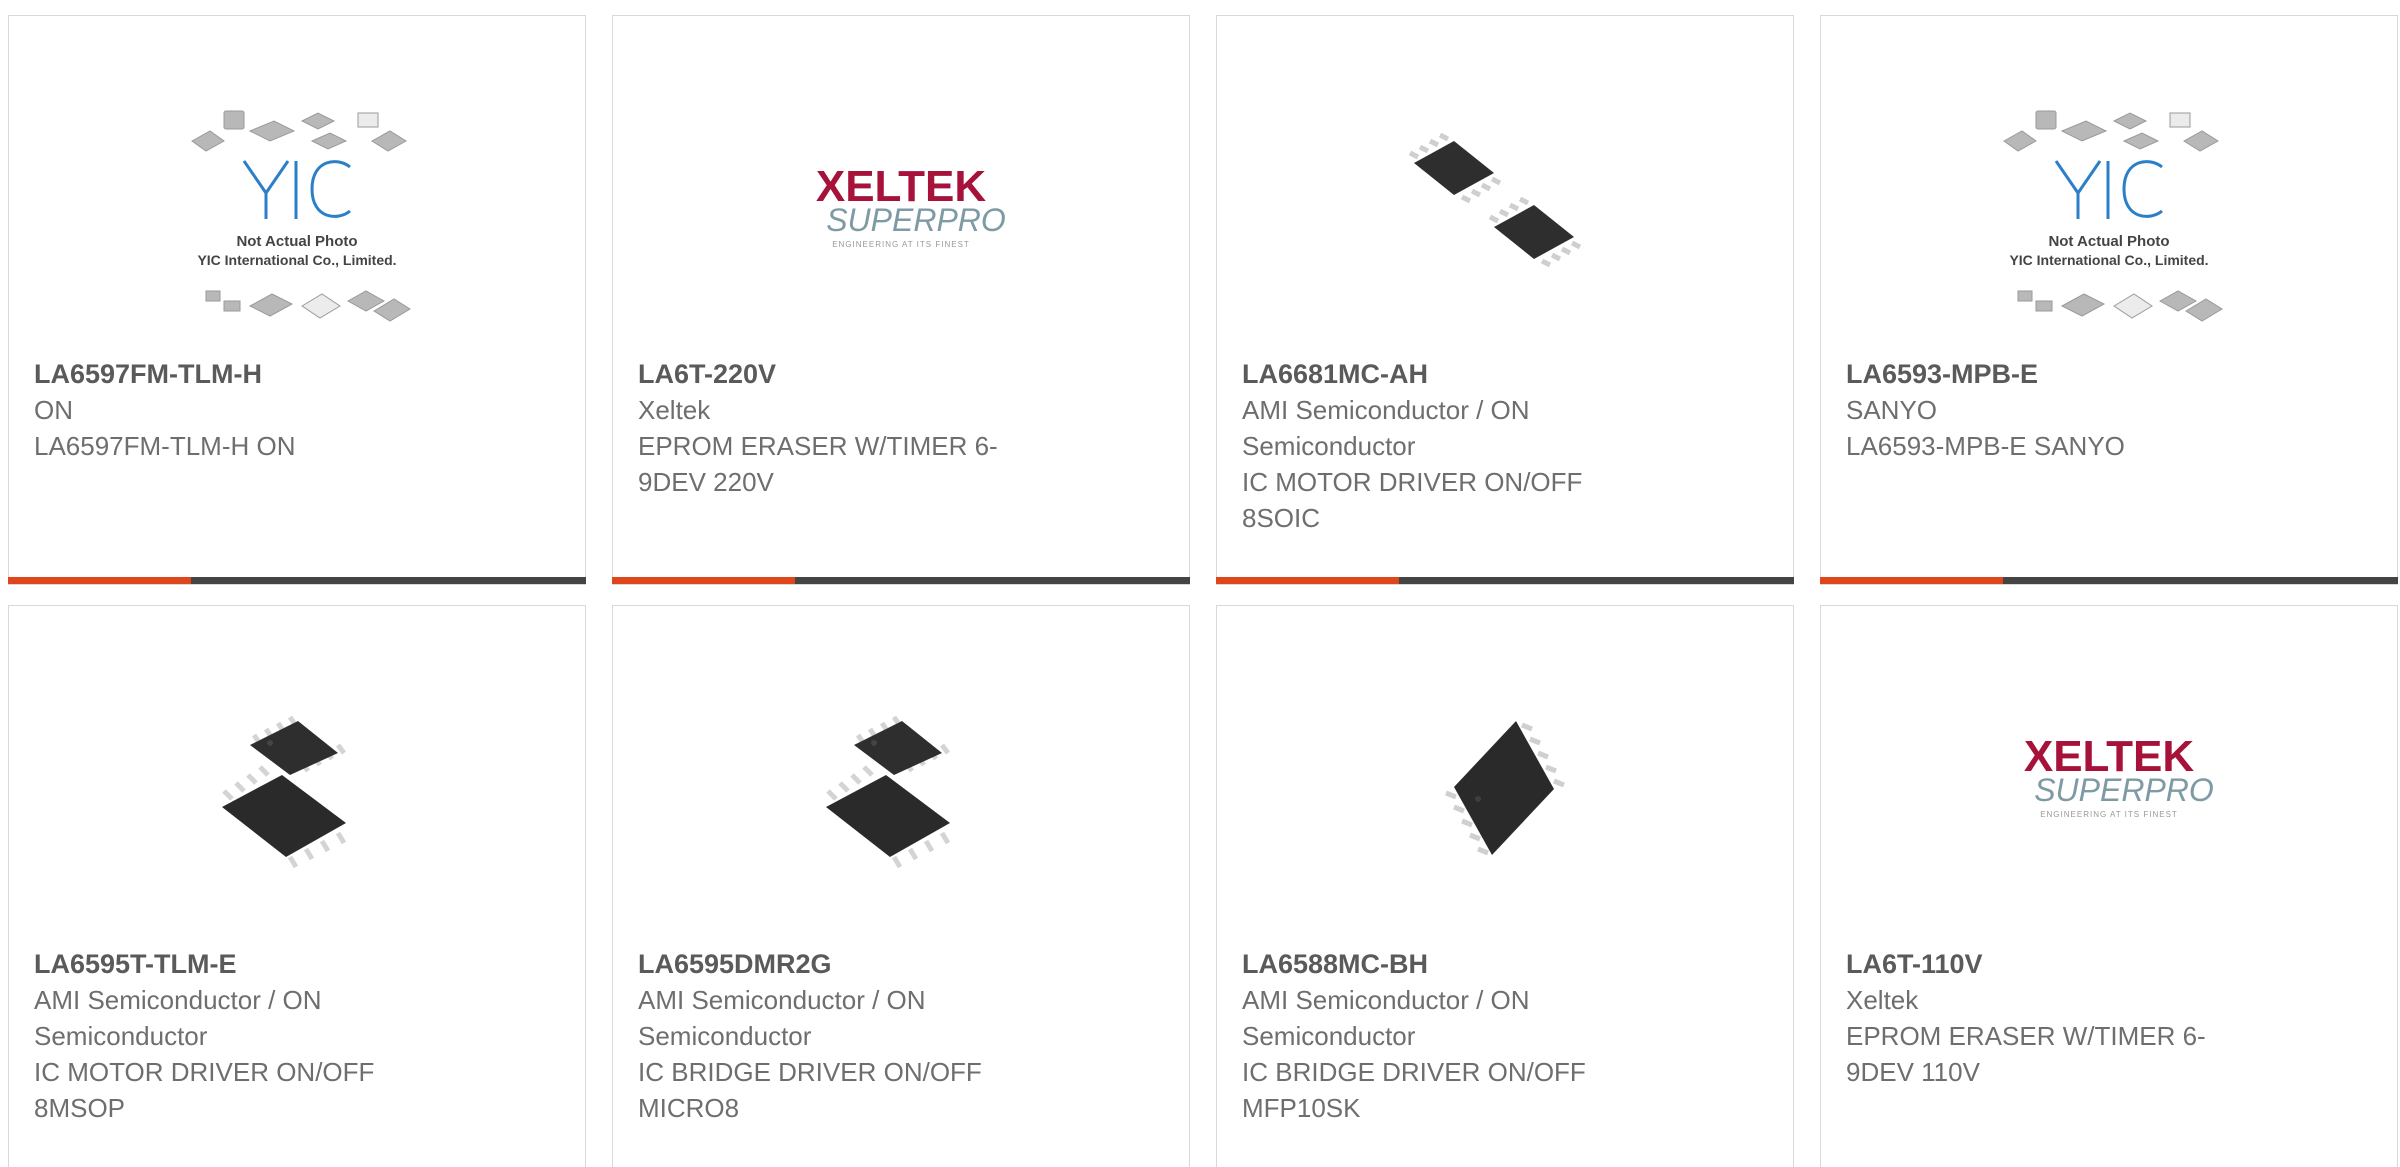  Describe the element at coordinates (848, 374) in the screenshot. I see `part-number: LA6T-220V` at that location.